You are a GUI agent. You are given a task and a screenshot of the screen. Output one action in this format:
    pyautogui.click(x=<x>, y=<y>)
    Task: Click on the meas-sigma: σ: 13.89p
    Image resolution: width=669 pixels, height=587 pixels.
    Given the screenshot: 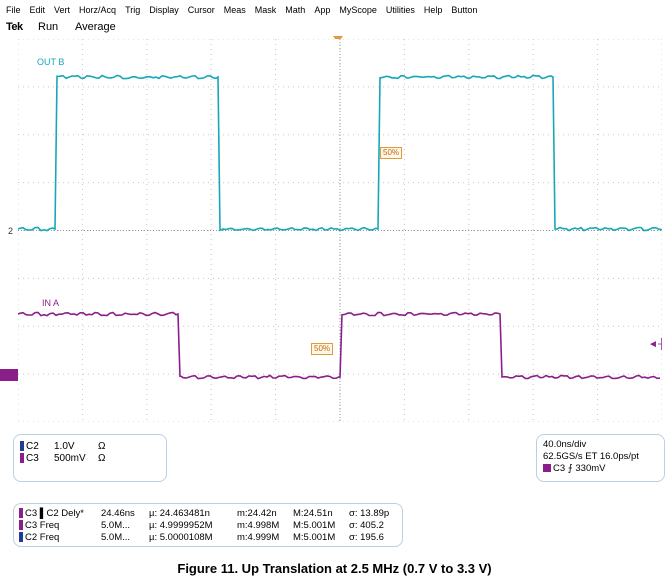 What is the action you would take?
    pyautogui.click(x=369, y=513)
    